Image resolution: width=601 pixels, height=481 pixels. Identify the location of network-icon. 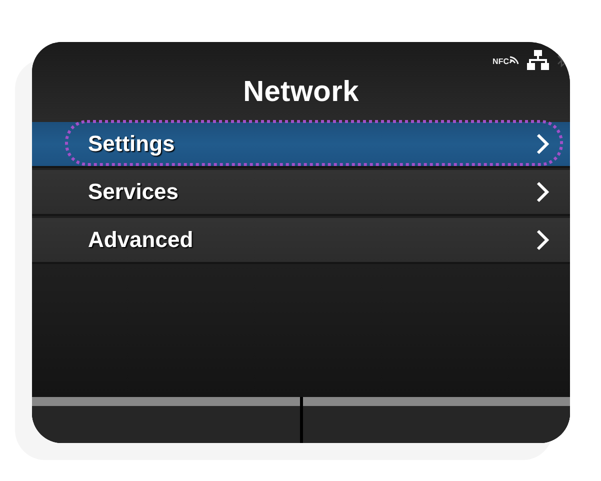
(538, 60).